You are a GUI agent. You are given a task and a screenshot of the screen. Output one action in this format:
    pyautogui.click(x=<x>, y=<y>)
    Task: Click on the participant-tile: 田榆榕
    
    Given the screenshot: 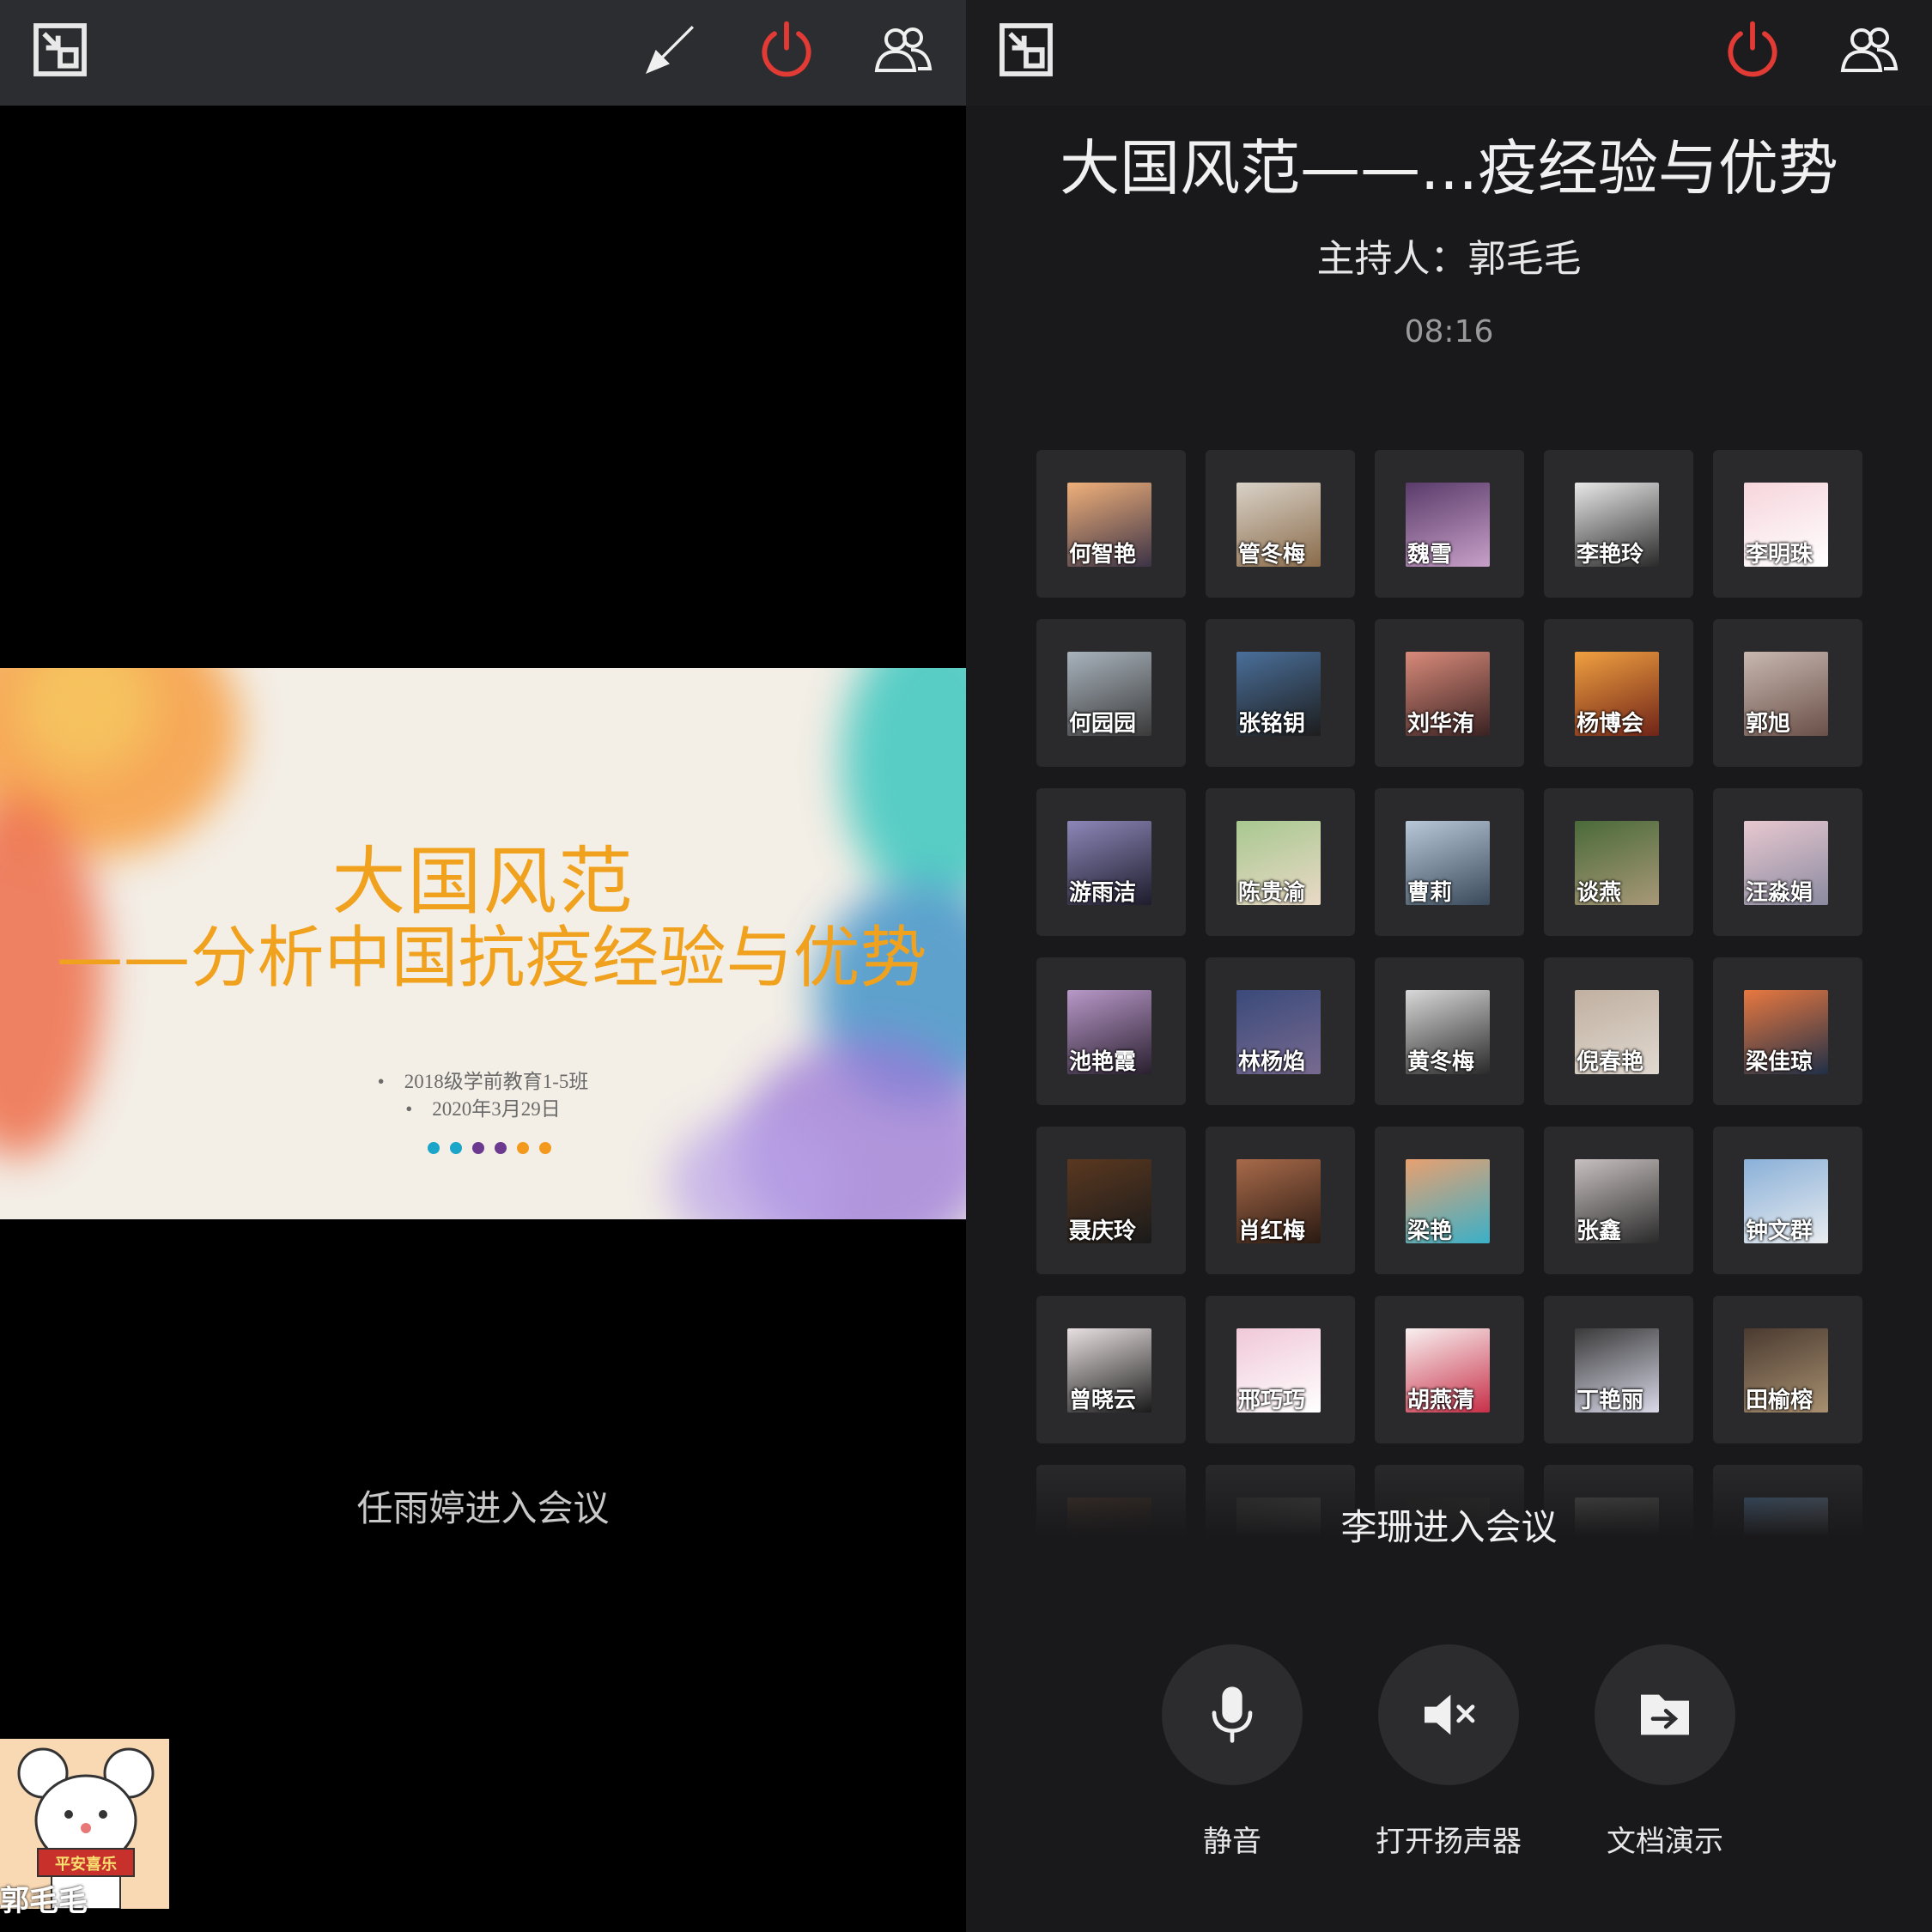 What is the action you would take?
    pyautogui.click(x=1787, y=1369)
    